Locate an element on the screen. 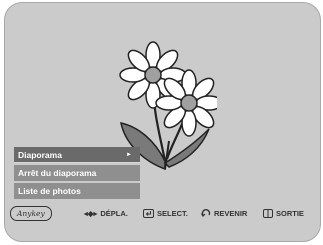  bottom-help-bar: Anykey ◂◆▸ DÉPLA. SELECT. REVENIR SORTIE is located at coordinates (162, 213).